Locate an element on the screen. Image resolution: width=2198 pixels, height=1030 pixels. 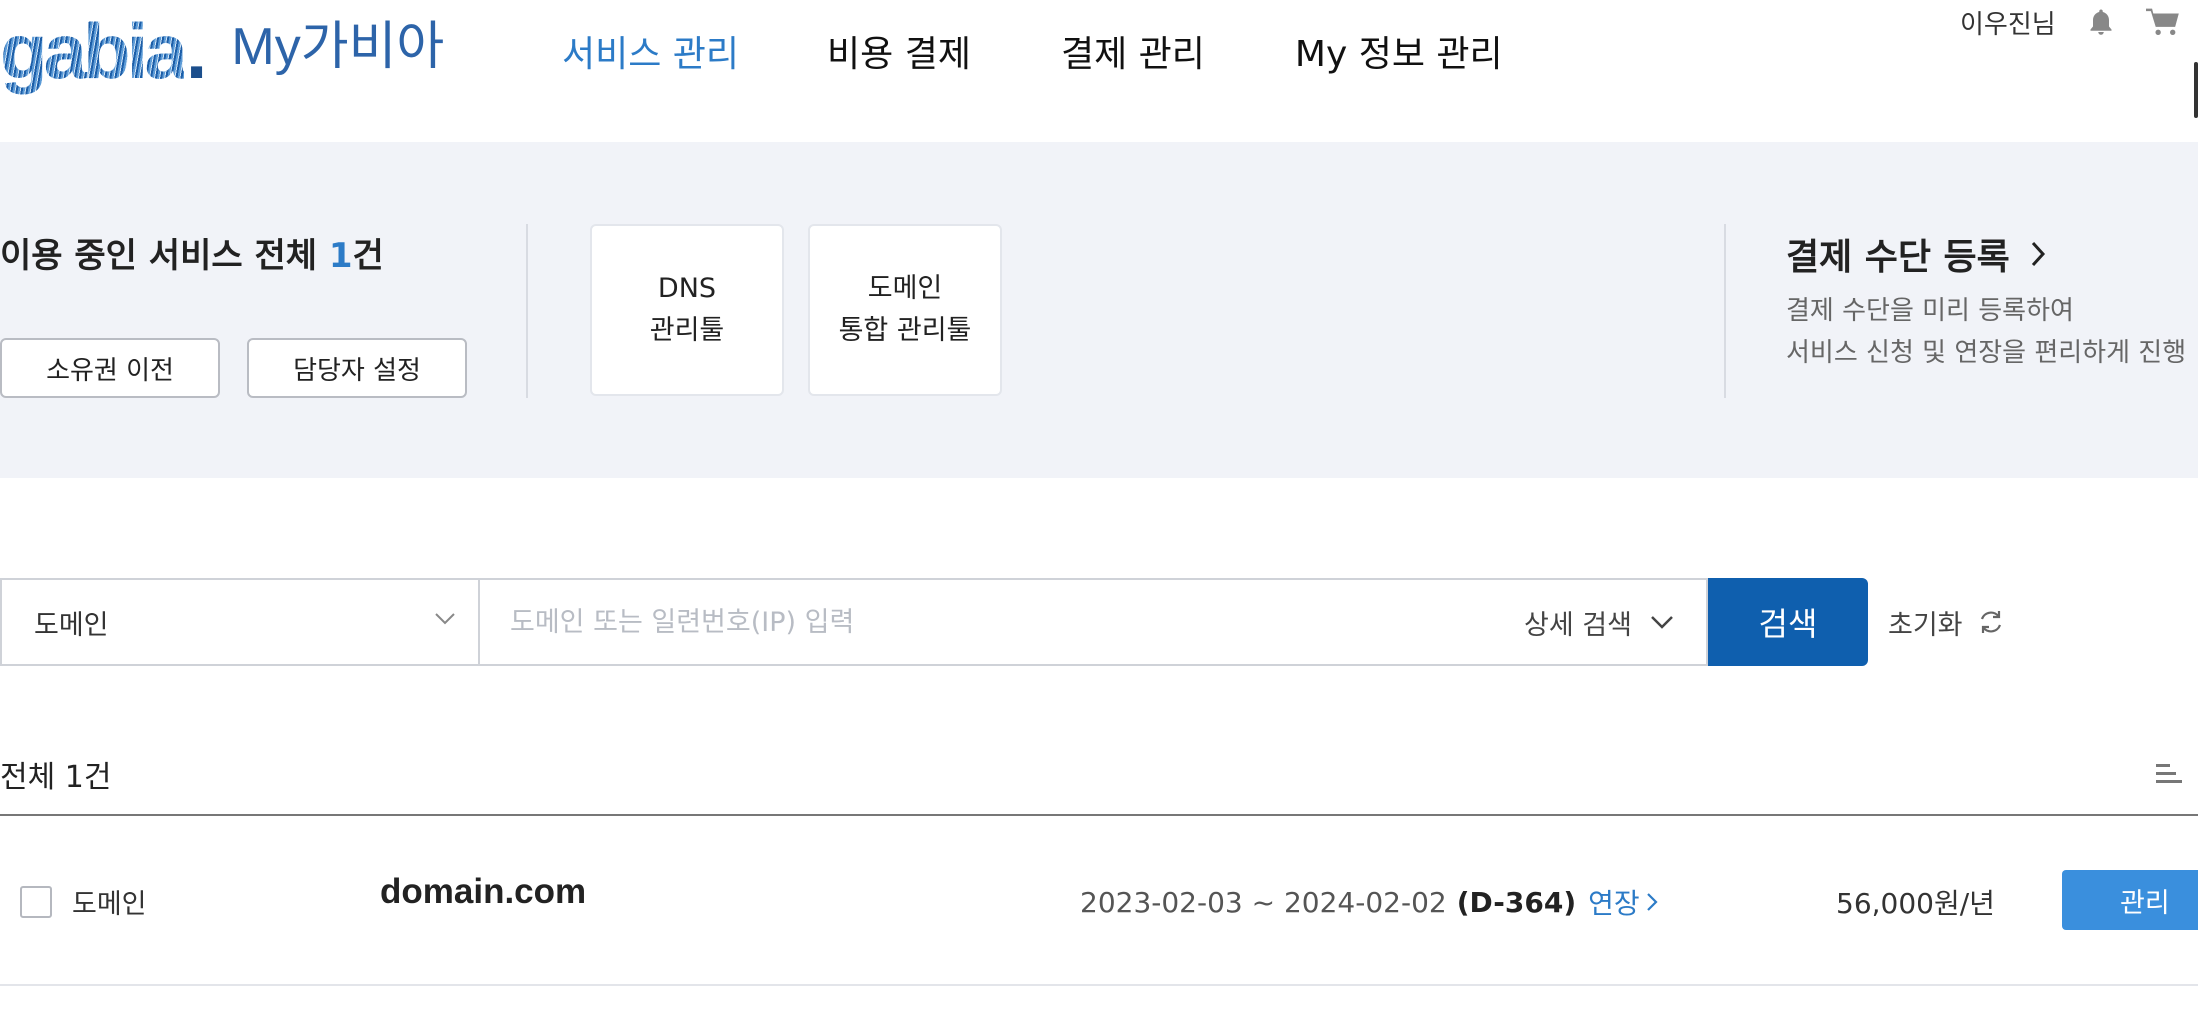
dns-tool-line2: 관리툴 is located at coordinates (687, 330).